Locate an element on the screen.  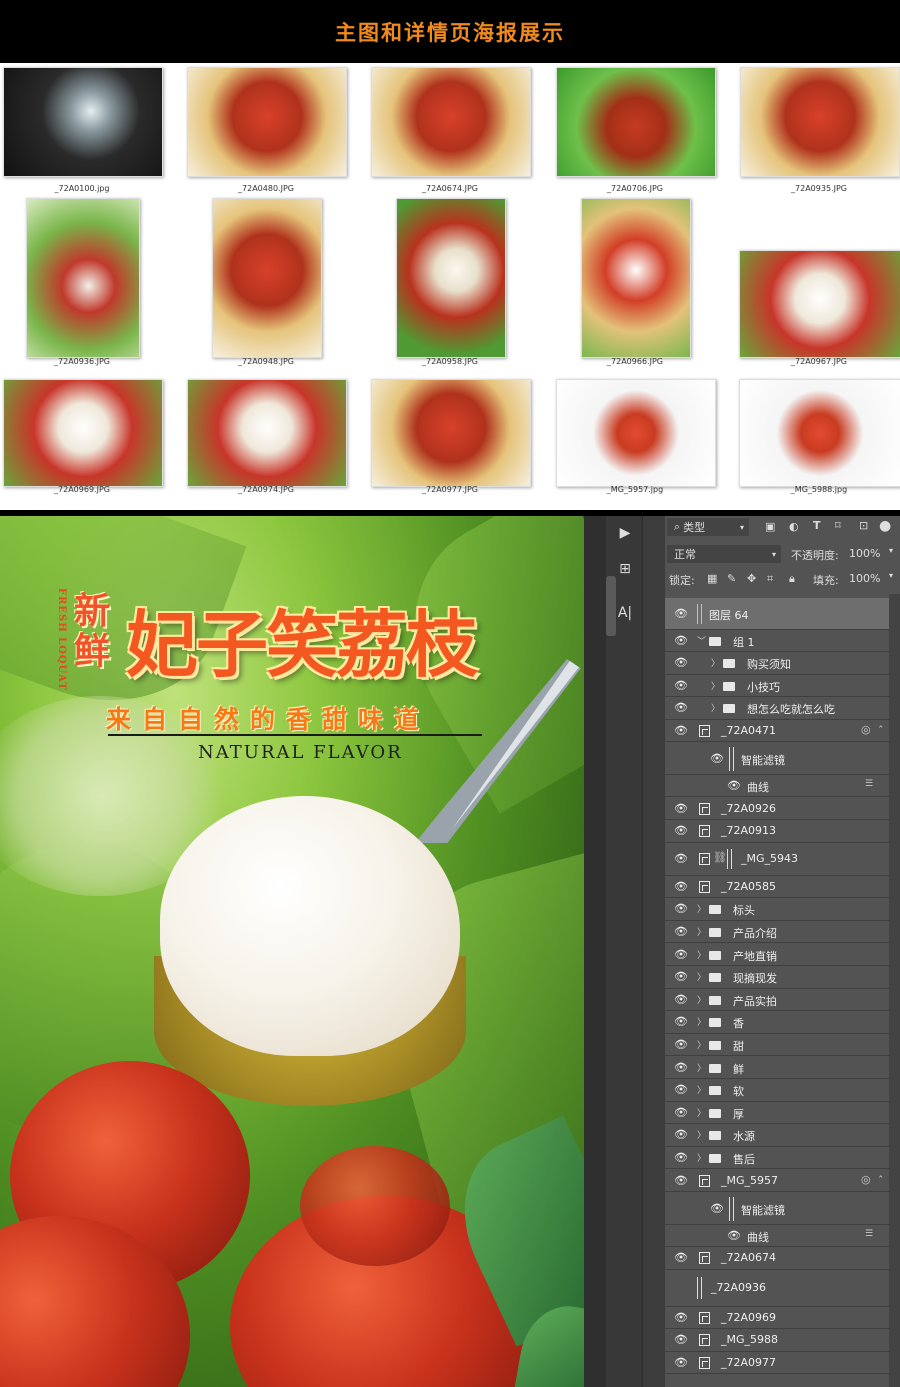
filter-kind-select: ⌕ 类型 ▾ is located at coordinates (708, 527).